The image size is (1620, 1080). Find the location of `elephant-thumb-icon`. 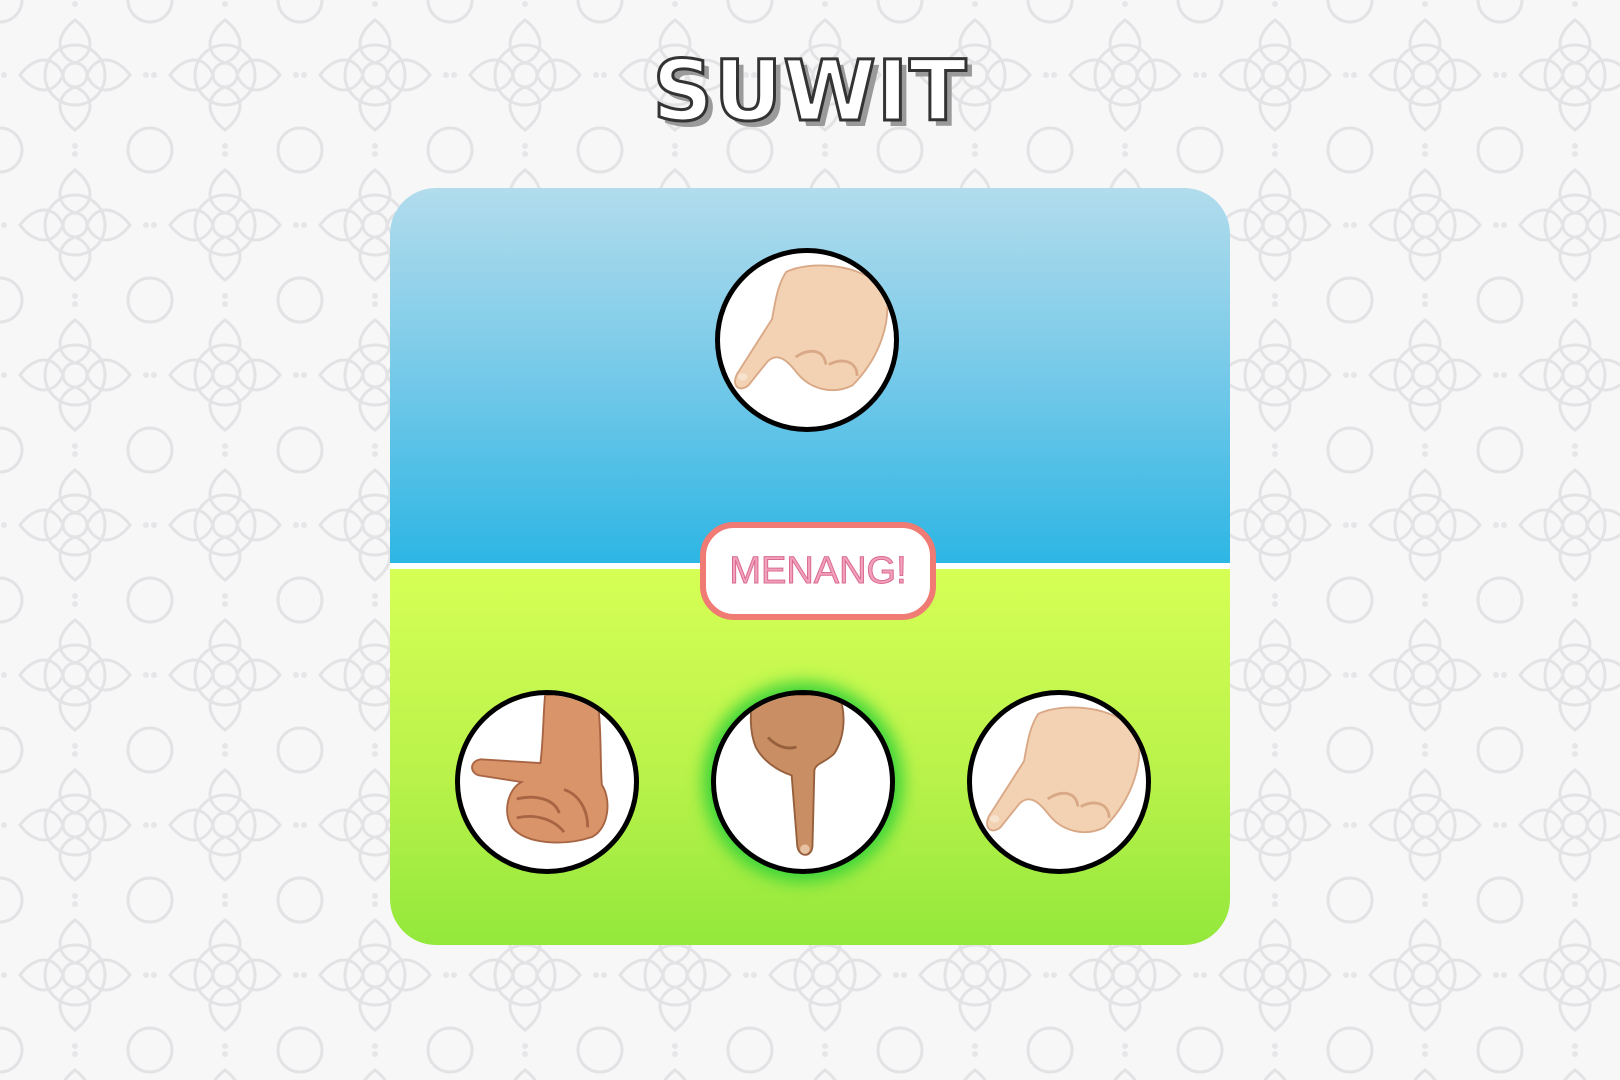

elephant-thumb-icon is located at coordinates (540, 769).